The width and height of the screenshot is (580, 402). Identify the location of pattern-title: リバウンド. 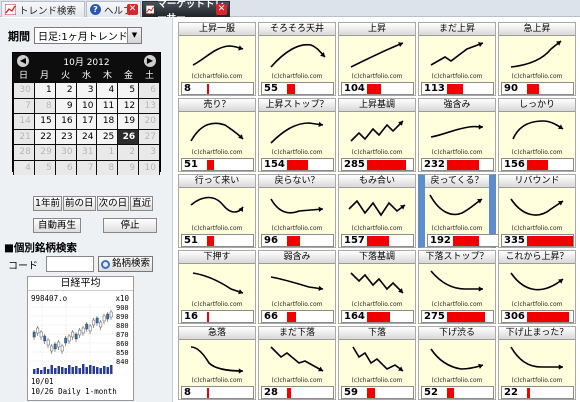
(537, 181).